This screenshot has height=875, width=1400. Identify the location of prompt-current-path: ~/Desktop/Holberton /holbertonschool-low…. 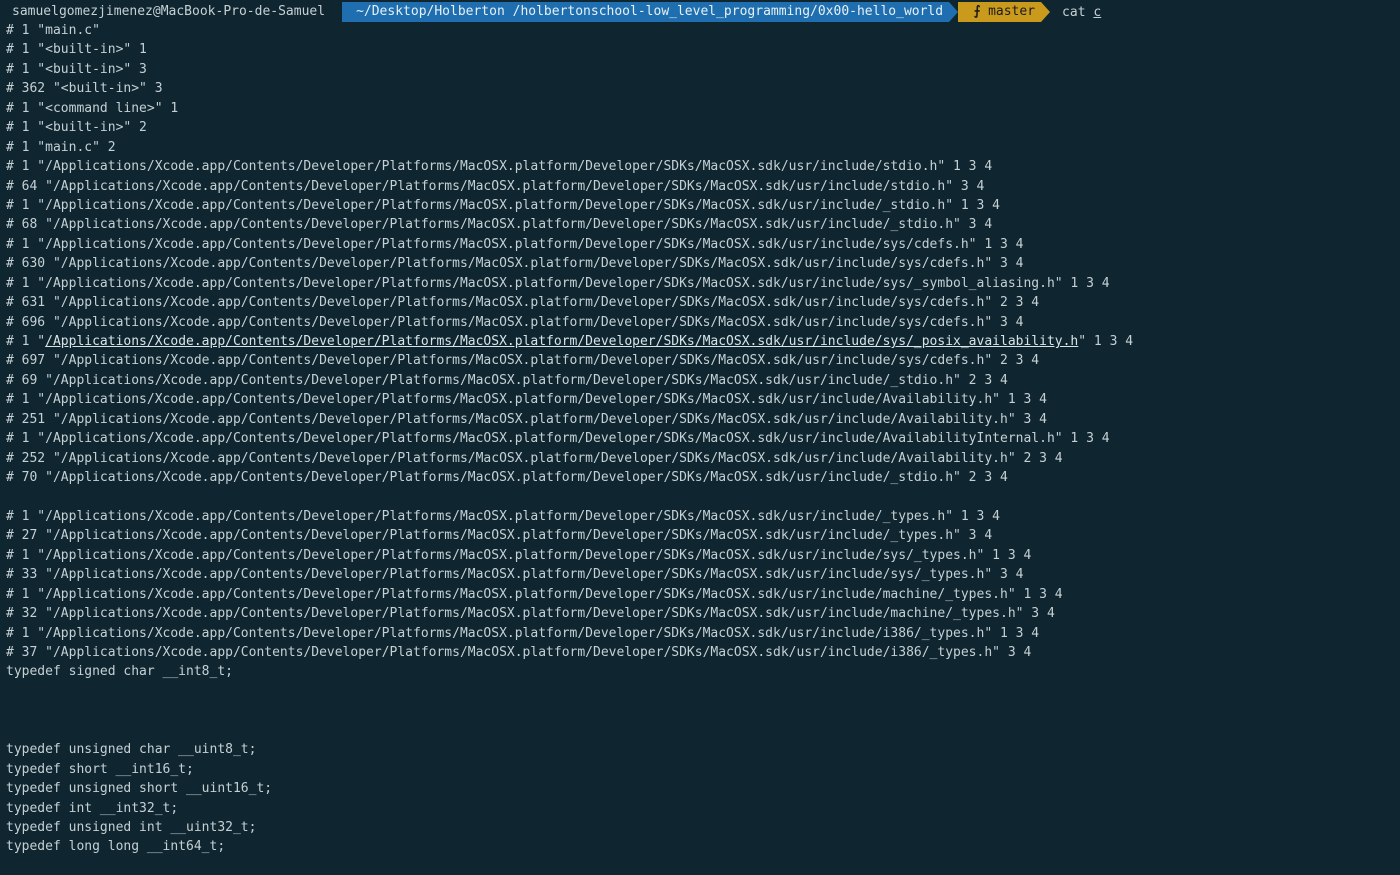
(646, 12).